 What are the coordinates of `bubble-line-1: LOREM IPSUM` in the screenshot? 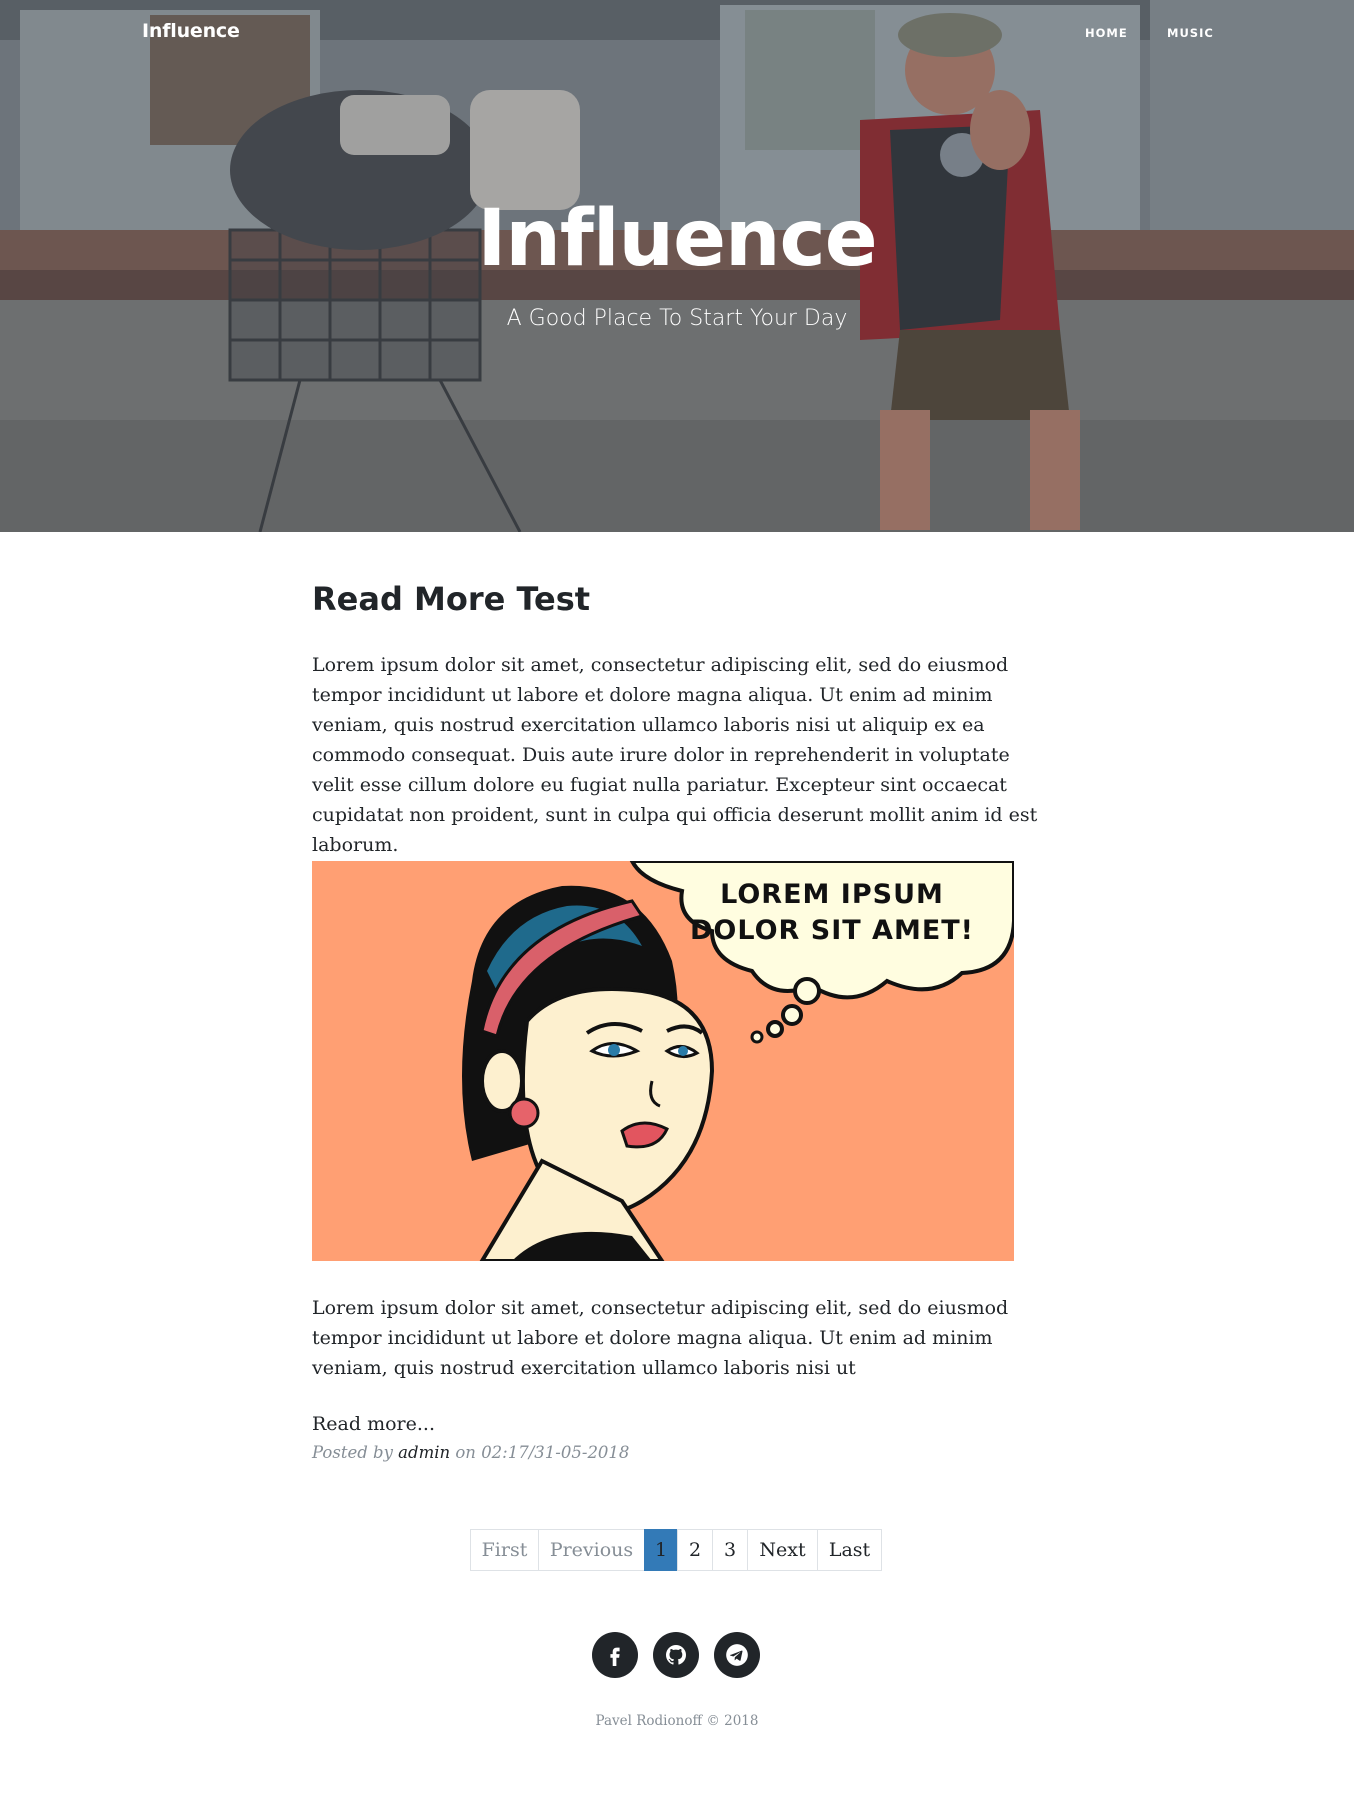 It's located at (832, 894).